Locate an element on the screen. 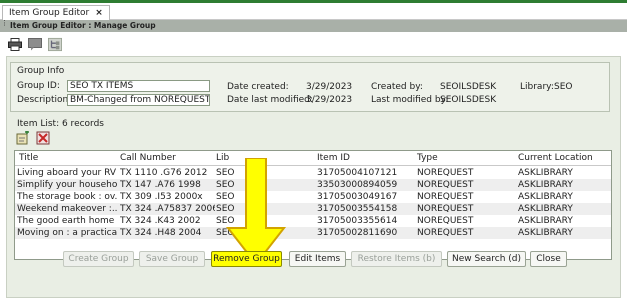 The image size is (627, 302). print-icon is located at coordinates (15, 44).